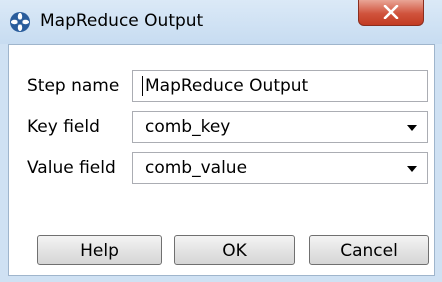 This screenshot has width=442, height=282. I want to click on key-field-label: Key field, so click(63, 127).